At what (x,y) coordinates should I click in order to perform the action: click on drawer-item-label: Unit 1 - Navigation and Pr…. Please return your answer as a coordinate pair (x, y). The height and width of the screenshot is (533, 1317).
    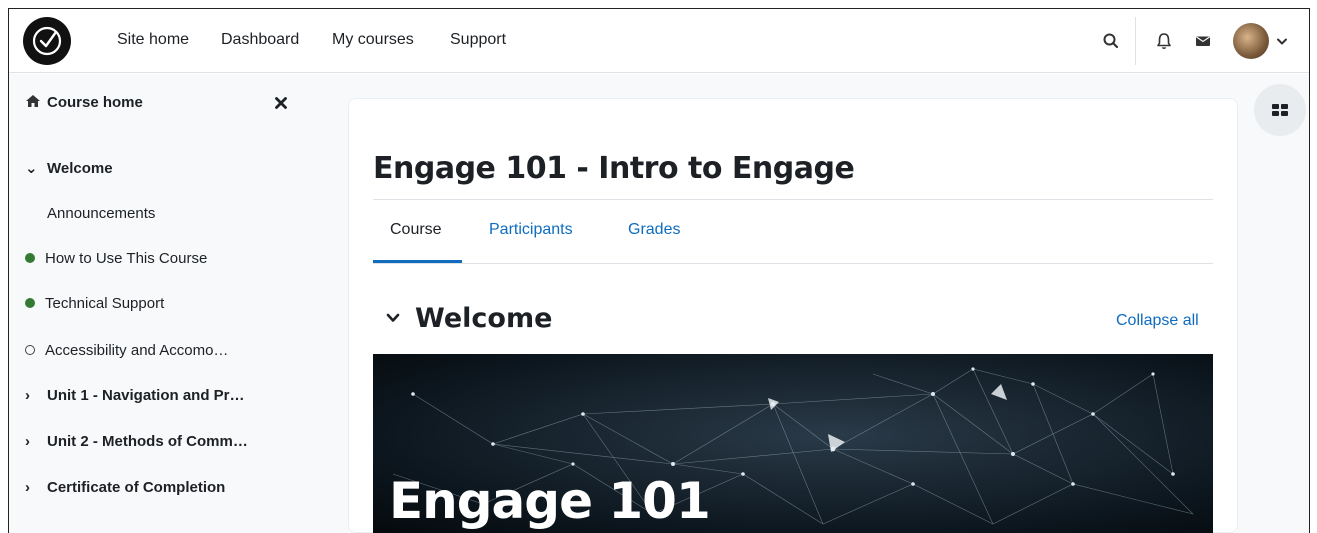
    Looking at the image, I should click on (146, 395).